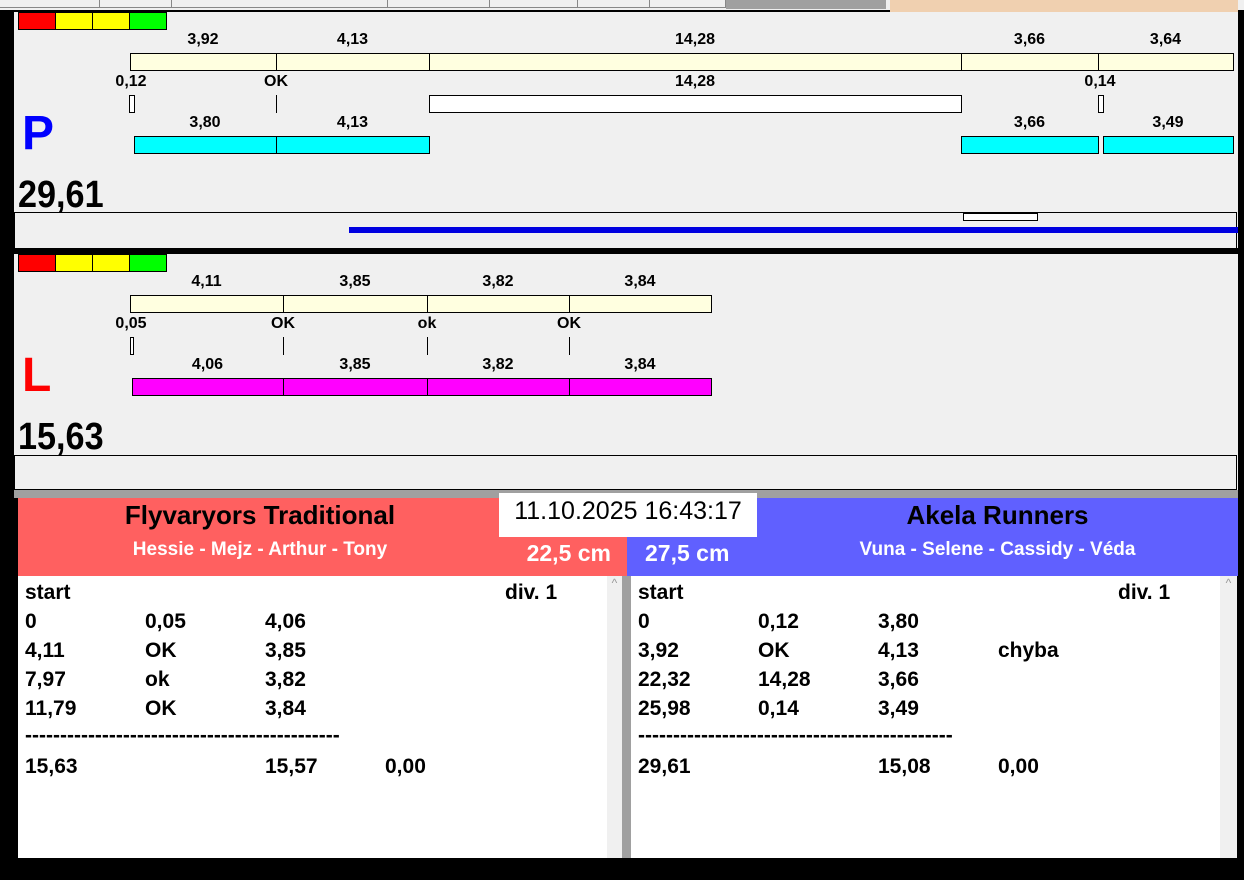  I want to click on list-total-cell: 15,63, so click(51, 766).